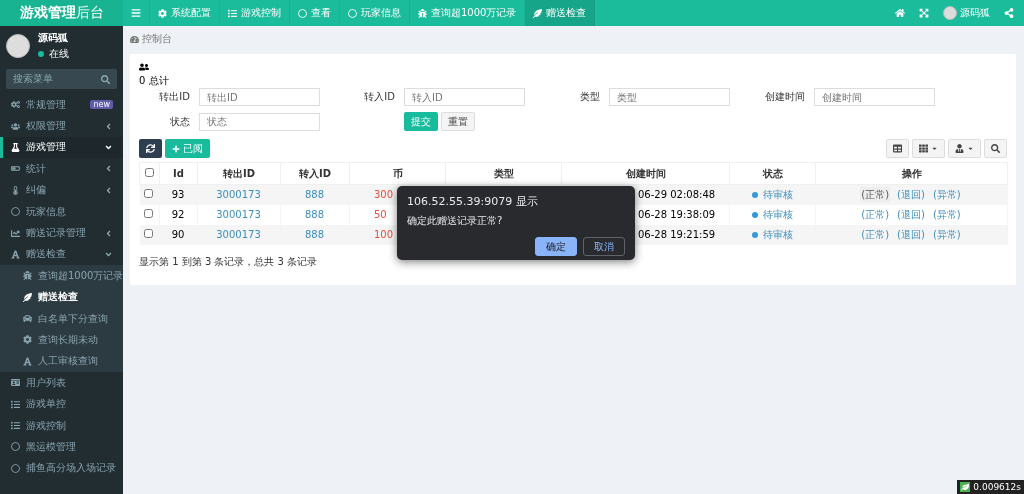 Image resolution: width=1024 pixels, height=494 pixels. I want to click on sidebar-item: 游戏管理, so click(61, 147).